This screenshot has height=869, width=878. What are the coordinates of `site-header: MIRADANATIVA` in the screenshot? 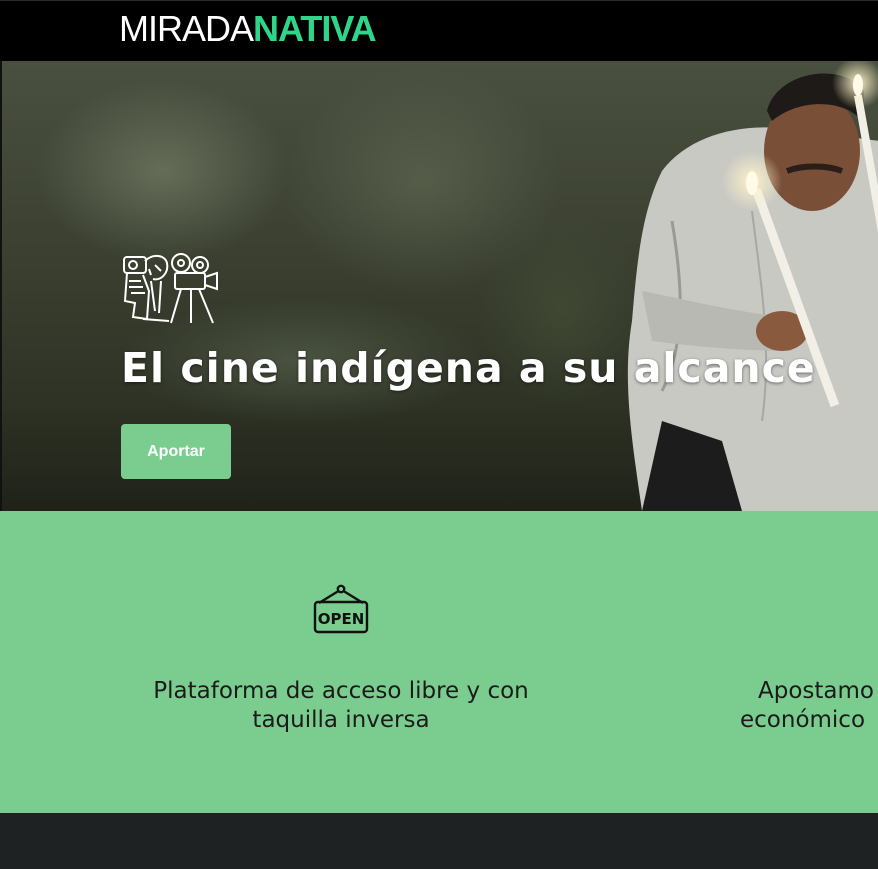 It's located at (439, 30).